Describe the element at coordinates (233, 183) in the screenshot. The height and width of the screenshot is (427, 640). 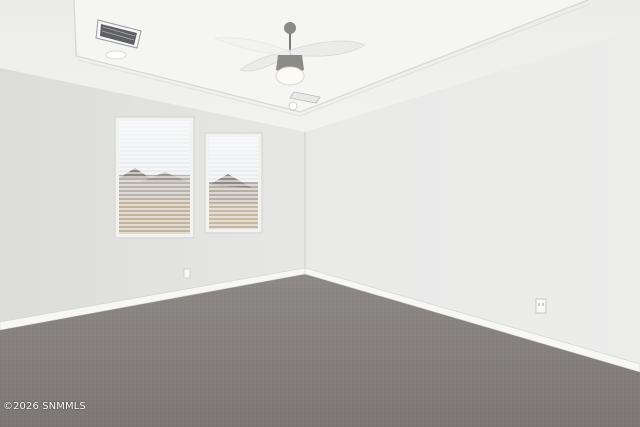
I see `window-right` at that location.